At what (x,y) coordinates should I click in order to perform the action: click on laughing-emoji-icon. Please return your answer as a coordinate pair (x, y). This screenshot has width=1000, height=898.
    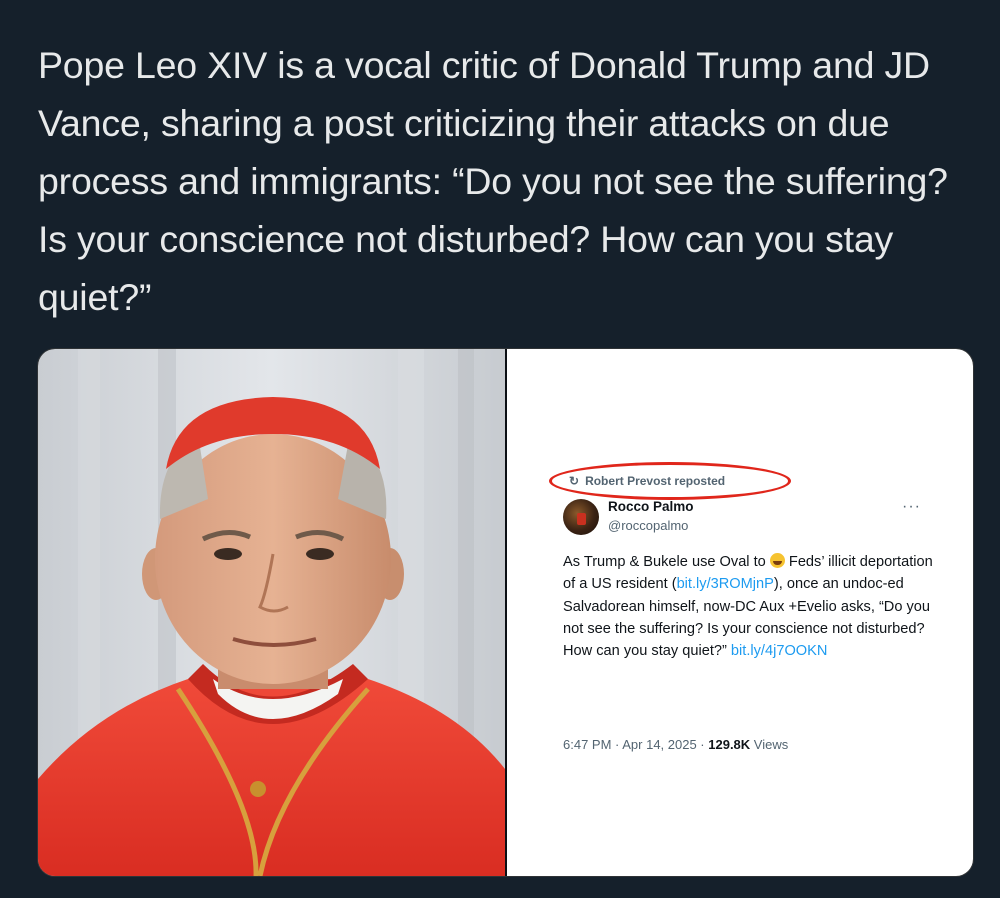
    Looking at the image, I should click on (777, 560).